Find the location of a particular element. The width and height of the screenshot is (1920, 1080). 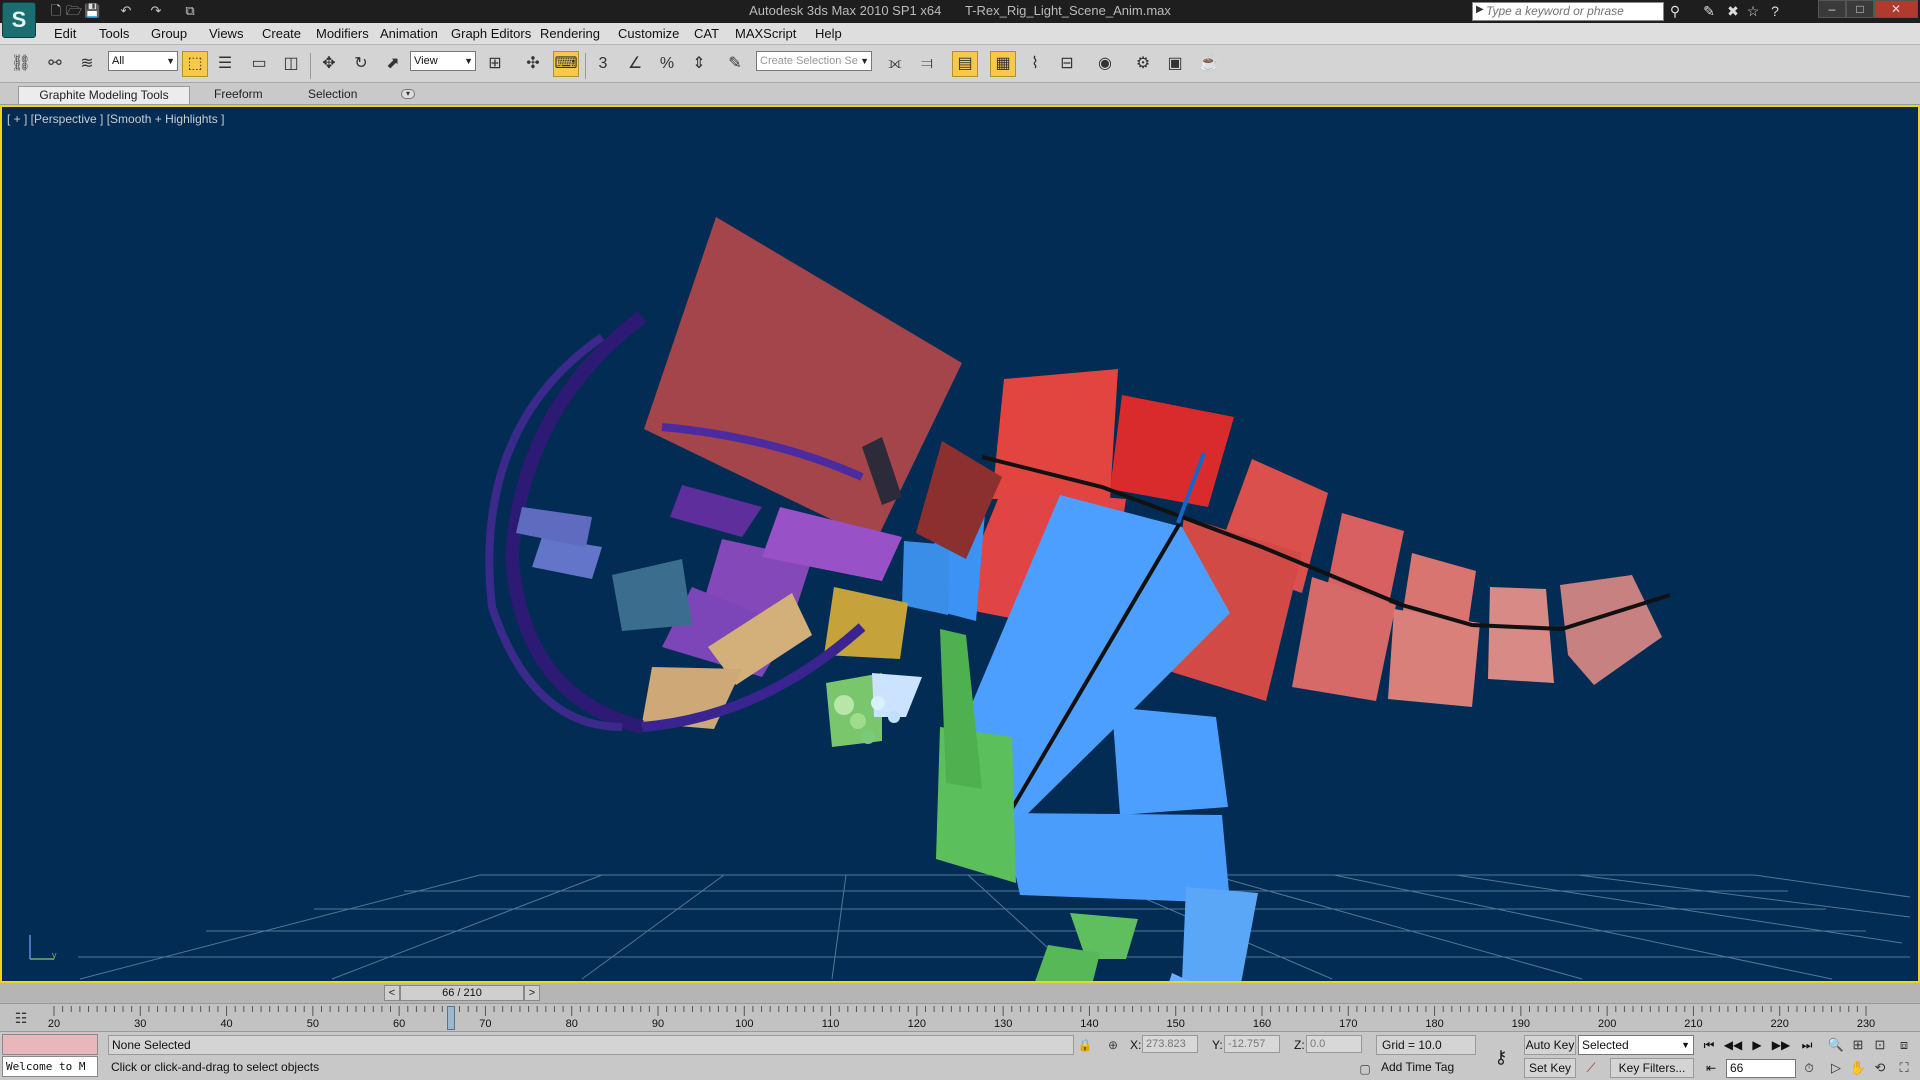

application-button: S is located at coordinates (19, 20).